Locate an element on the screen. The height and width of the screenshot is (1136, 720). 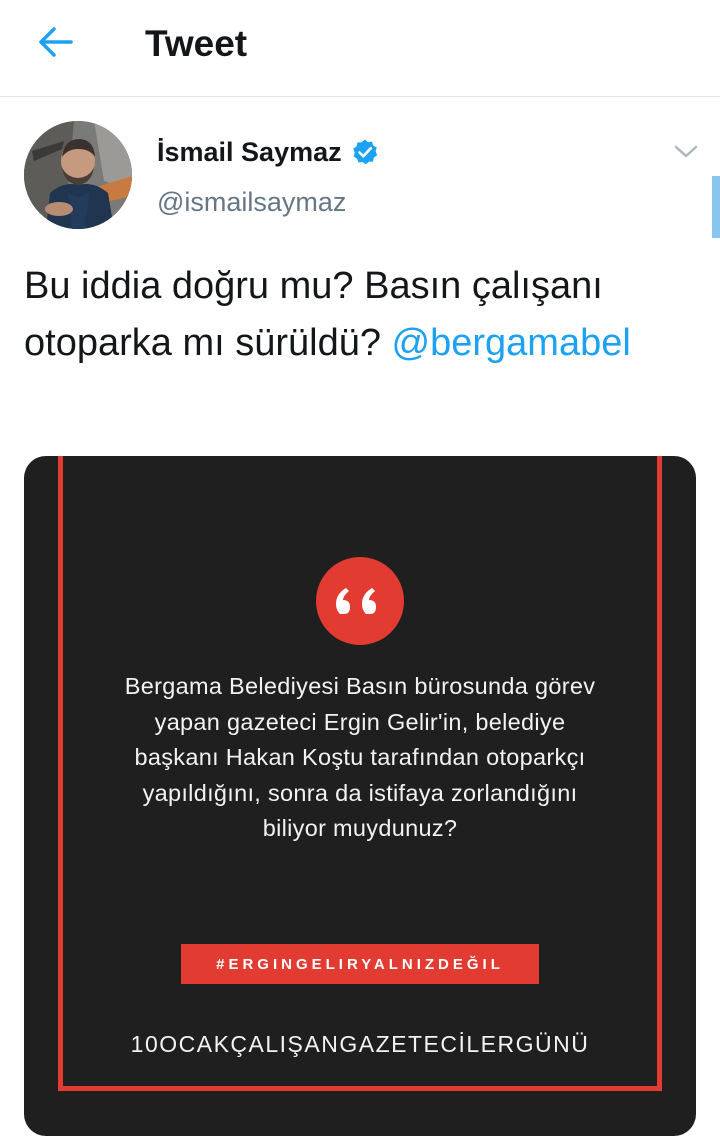
profile-photo is located at coordinates (78, 175).